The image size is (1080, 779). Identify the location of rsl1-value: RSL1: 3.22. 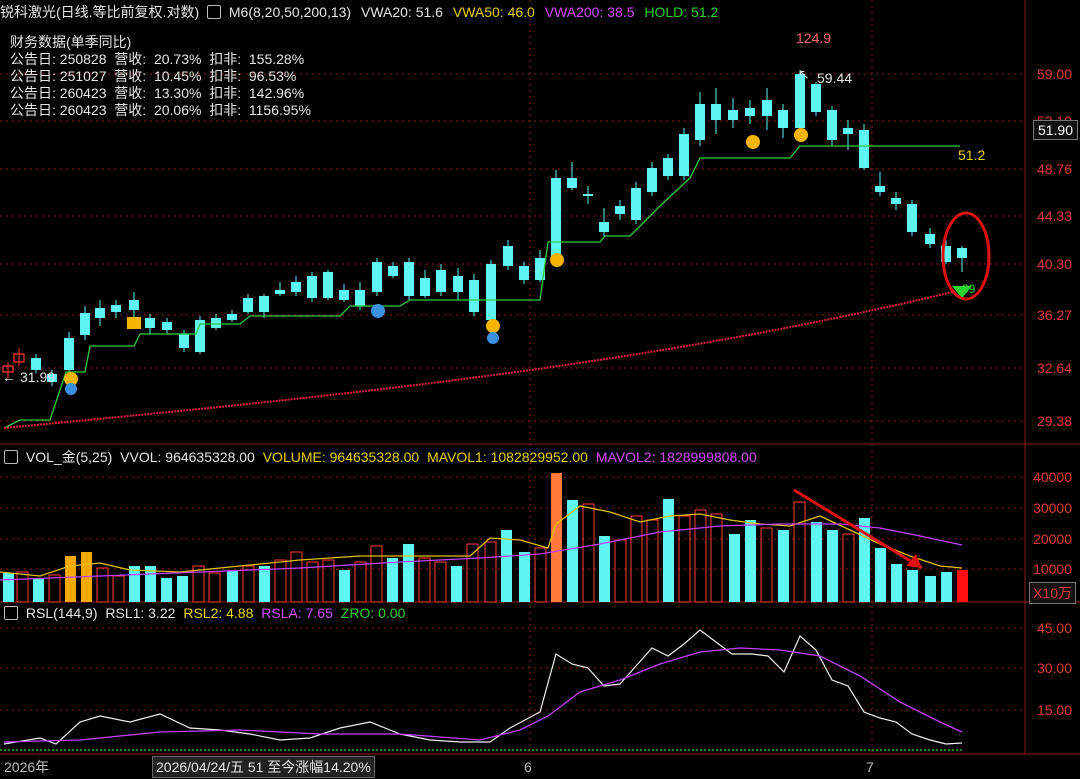
(140, 613).